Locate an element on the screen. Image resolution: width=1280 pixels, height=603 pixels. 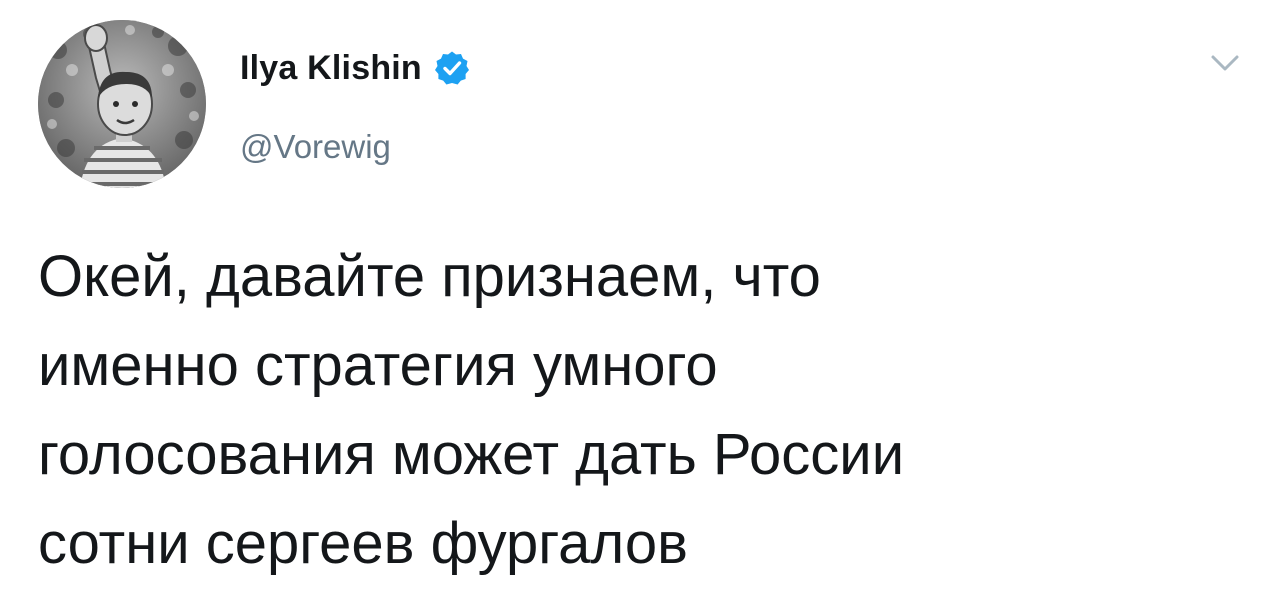
author-avatar is located at coordinates (122, 104).